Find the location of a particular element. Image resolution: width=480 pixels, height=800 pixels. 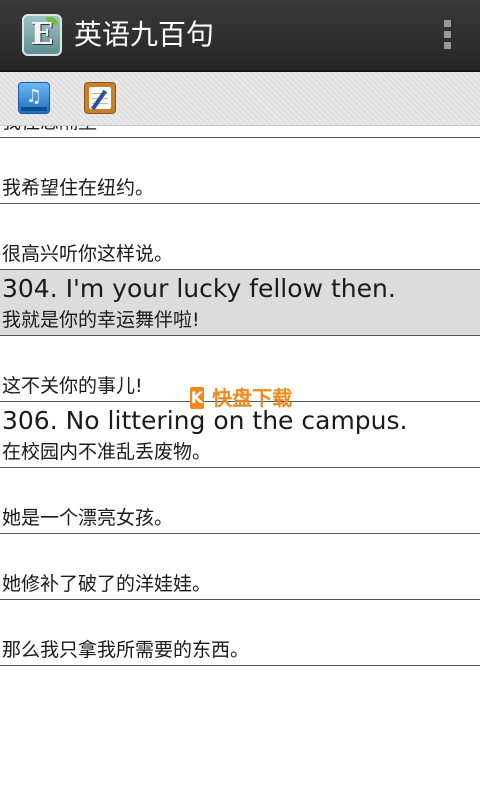

chinese-translation: 我希望住在纽约。 is located at coordinates (78, 188).